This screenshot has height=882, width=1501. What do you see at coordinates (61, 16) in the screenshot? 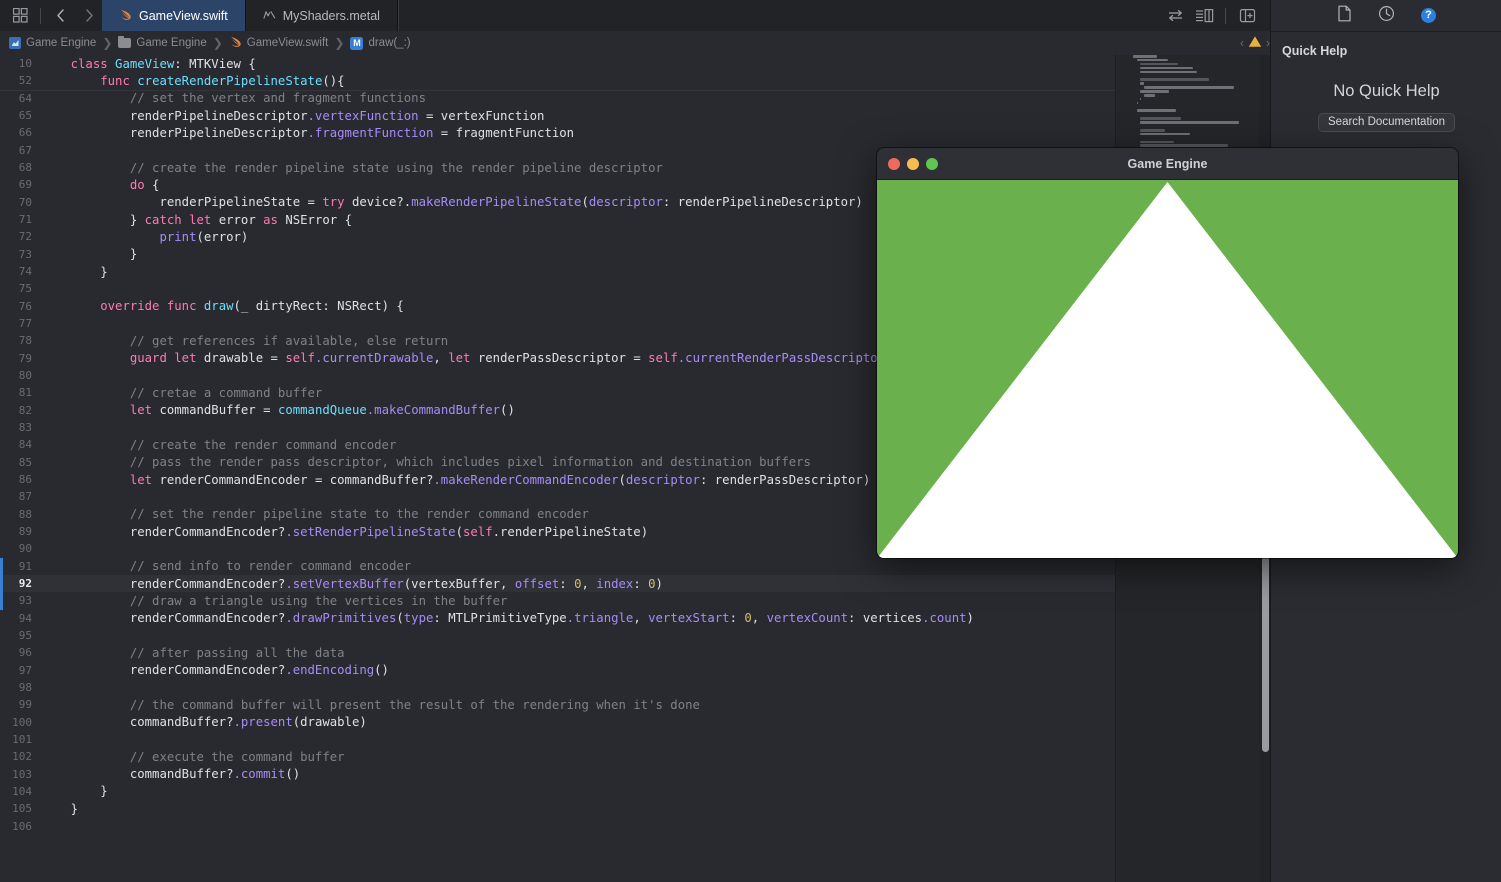
I see `navigate-back-button` at bounding box center [61, 16].